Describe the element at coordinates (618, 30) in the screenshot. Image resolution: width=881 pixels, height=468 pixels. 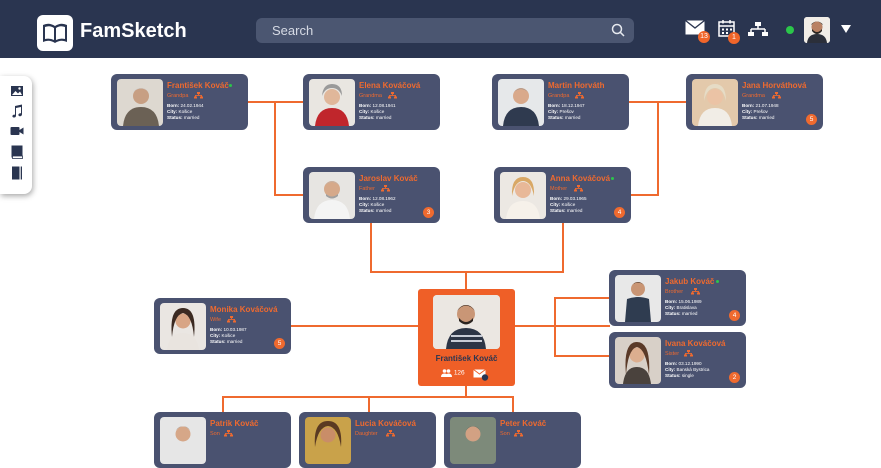
I see `search-icon` at that location.